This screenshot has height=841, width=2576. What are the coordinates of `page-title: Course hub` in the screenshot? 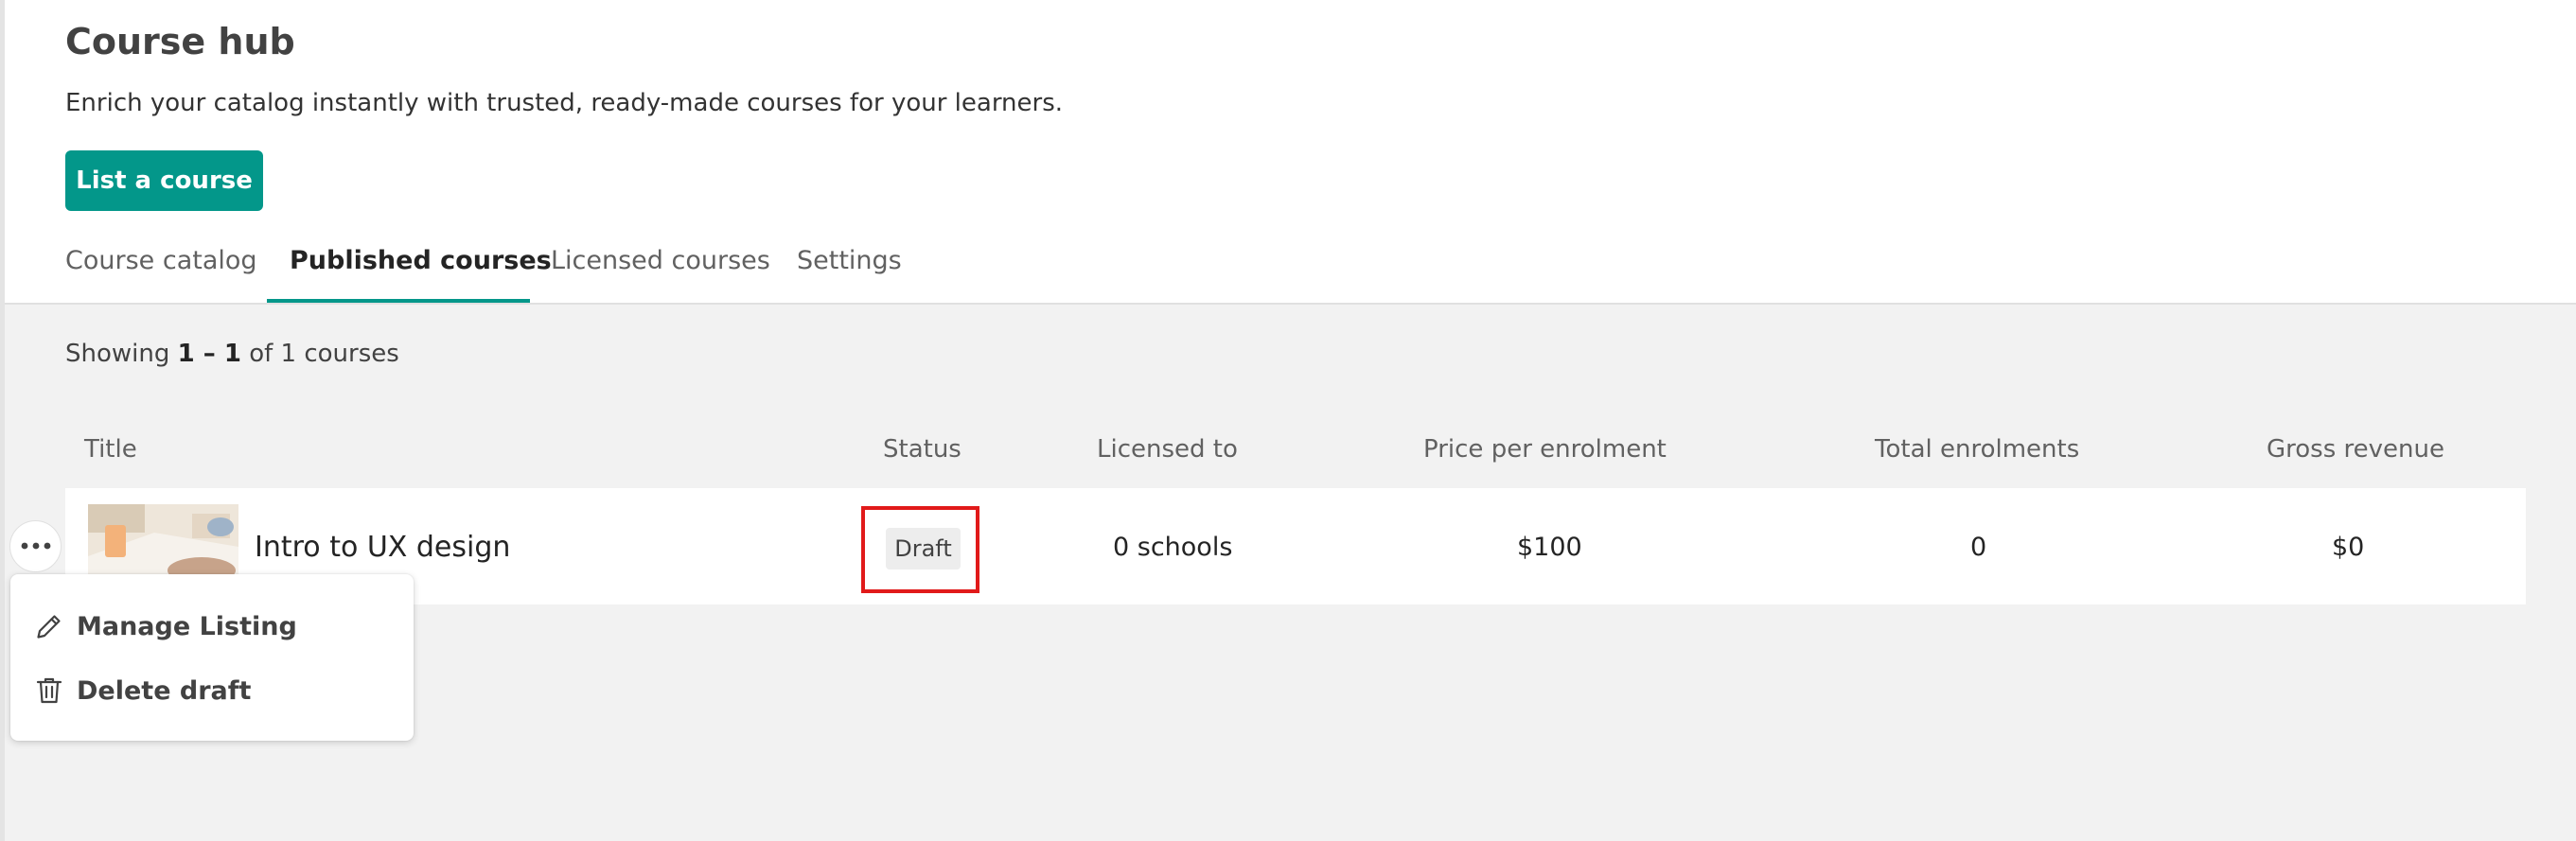 It's located at (180, 41).